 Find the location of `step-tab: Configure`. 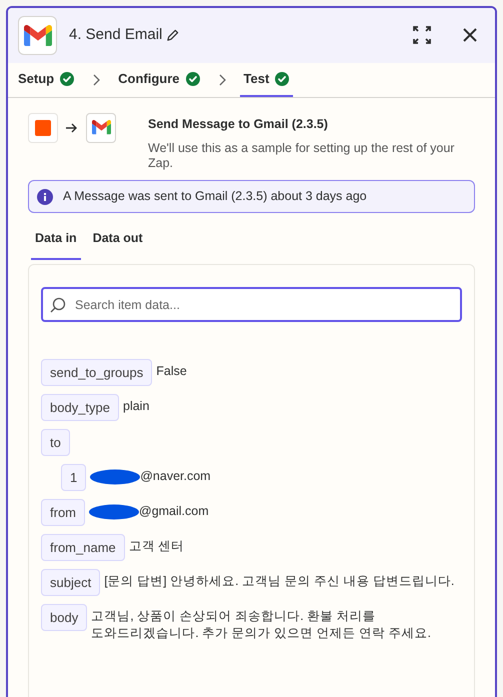

step-tab: Configure is located at coordinates (159, 79).